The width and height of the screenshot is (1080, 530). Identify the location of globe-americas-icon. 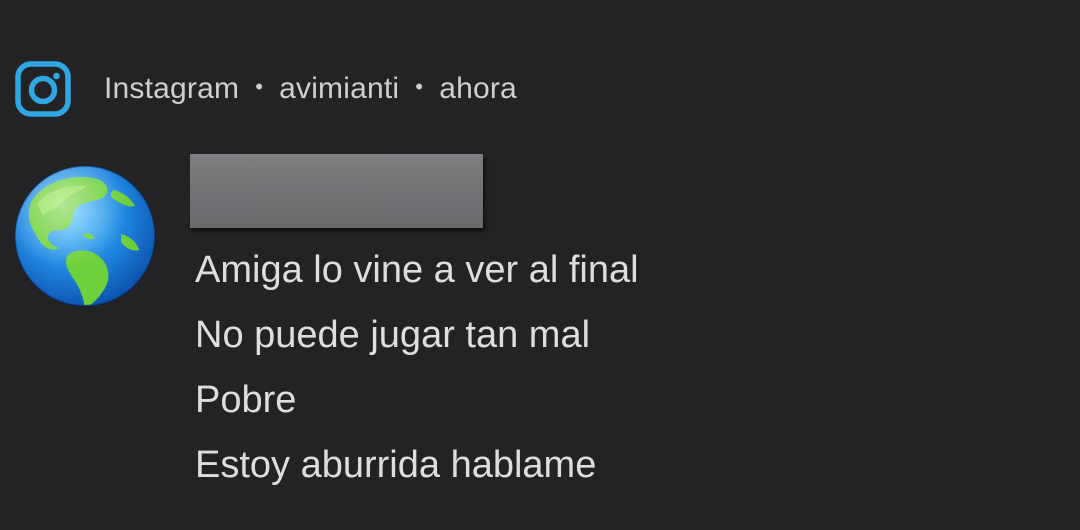
(85, 236).